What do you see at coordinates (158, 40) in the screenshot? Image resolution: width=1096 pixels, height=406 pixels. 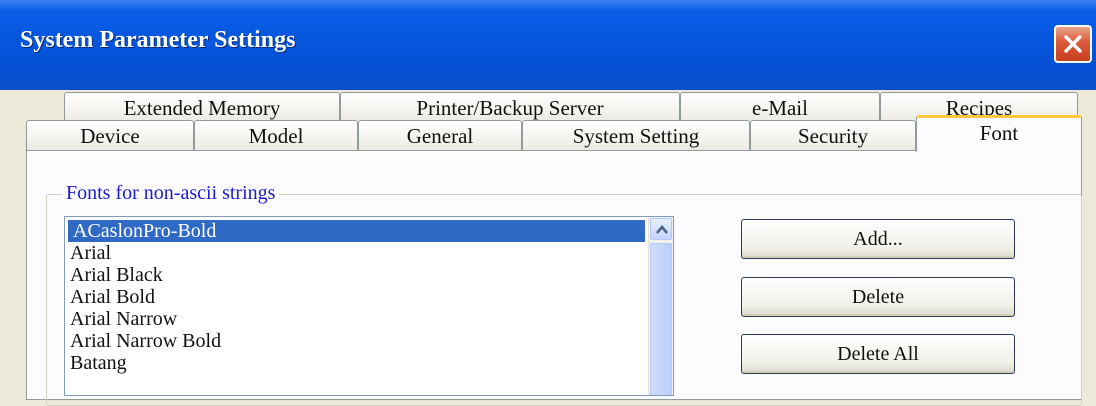 I see `window-title: System Parameter Settings` at bounding box center [158, 40].